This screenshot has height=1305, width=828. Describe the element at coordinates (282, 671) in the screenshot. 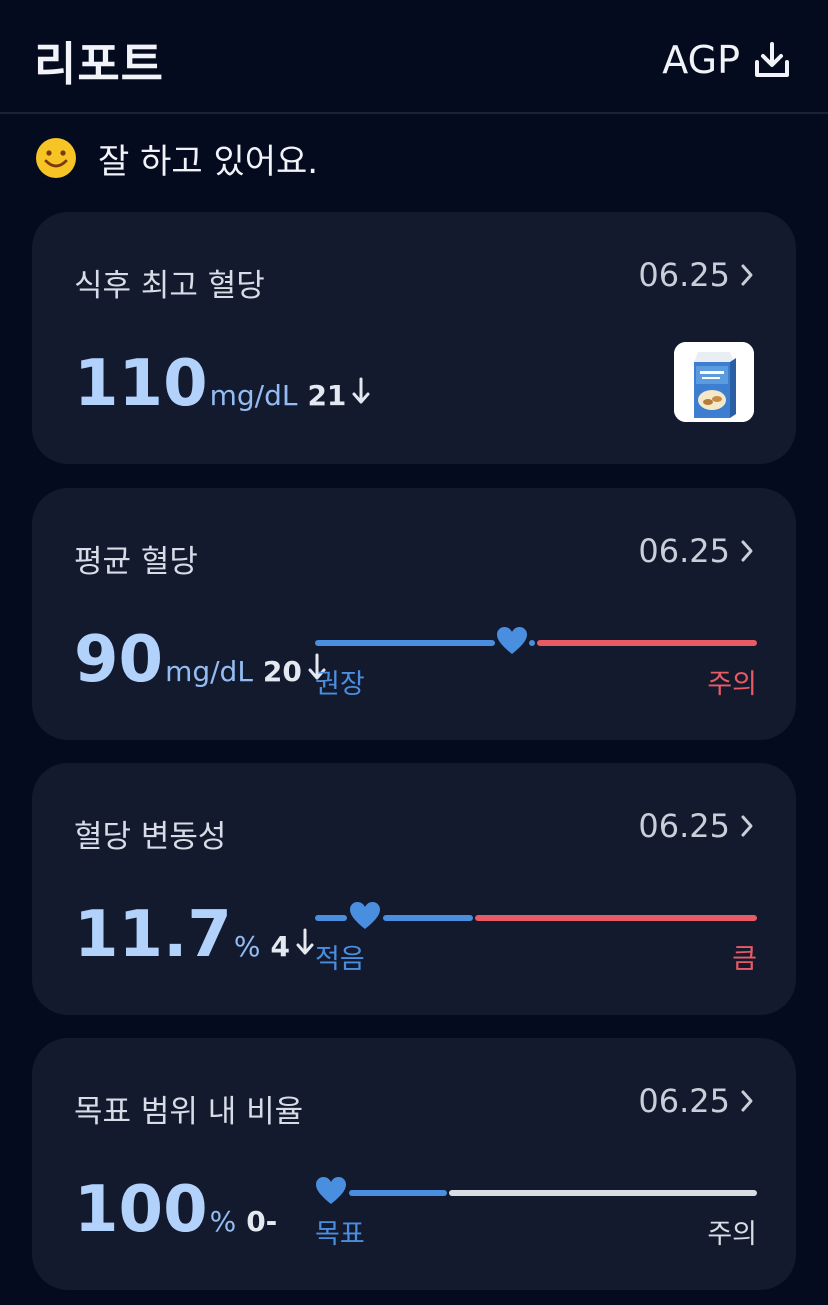

I see `delta-value: 20` at that location.